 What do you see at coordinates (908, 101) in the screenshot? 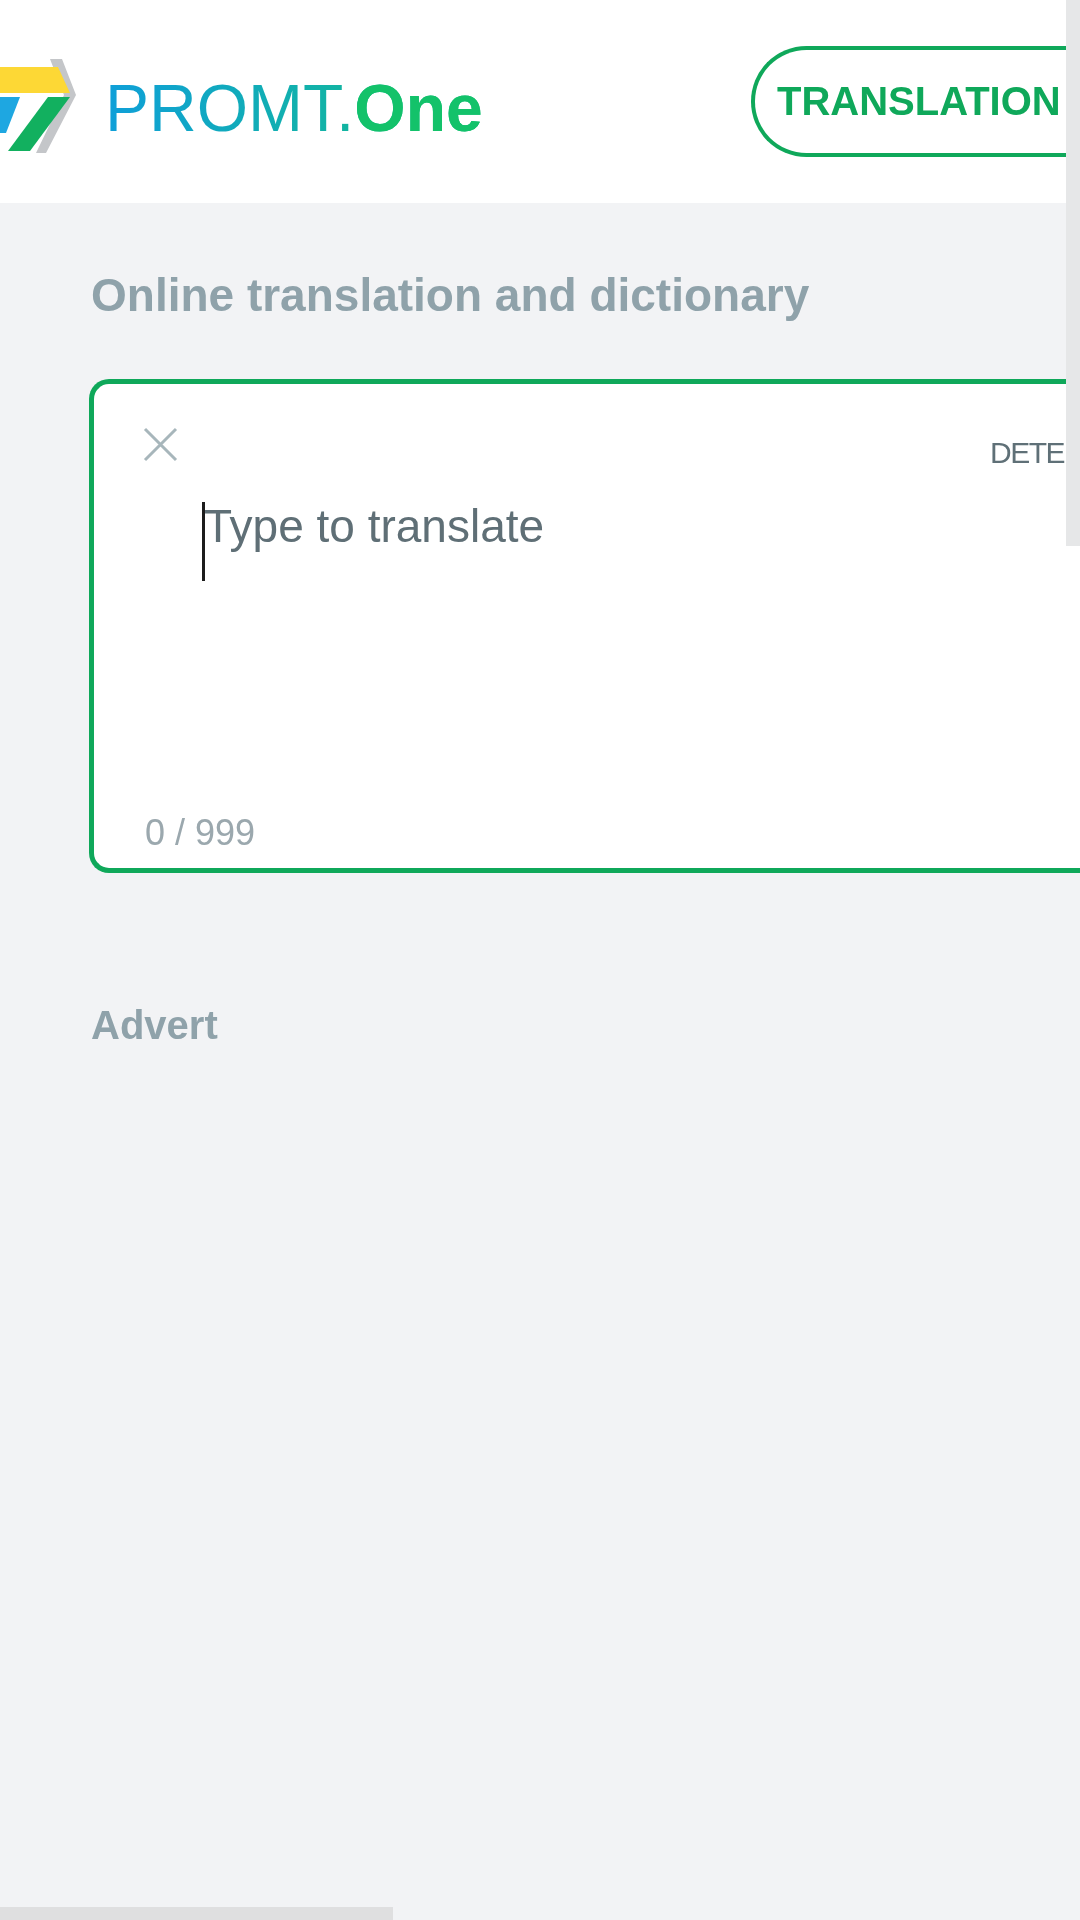
I see `translation-nav-button: TRANSLATION` at bounding box center [908, 101].